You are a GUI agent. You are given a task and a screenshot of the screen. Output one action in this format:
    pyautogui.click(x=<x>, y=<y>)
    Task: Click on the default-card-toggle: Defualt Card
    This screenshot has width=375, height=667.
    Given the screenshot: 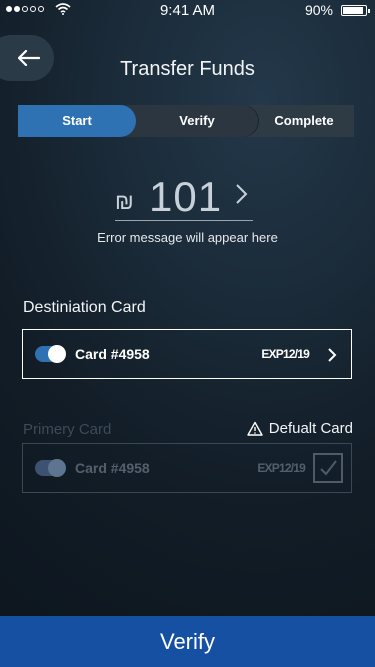 What is the action you would take?
    pyautogui.click(x=300, y=428)
    